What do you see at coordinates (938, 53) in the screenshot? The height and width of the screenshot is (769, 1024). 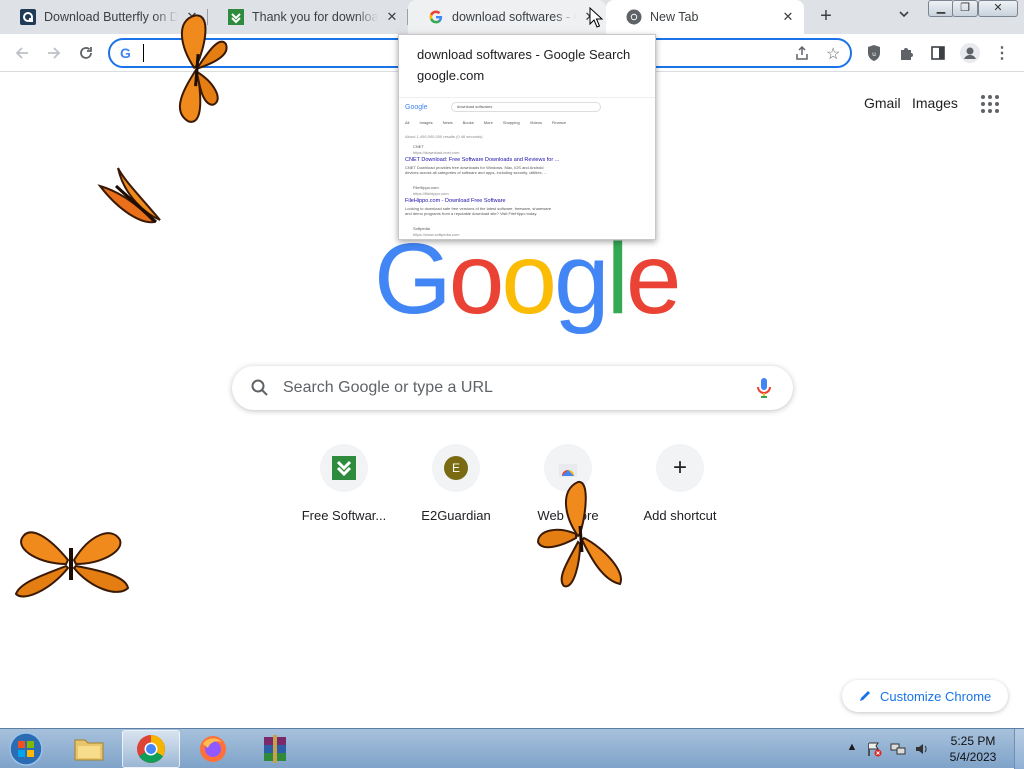 I see `side-panel-icon` at bounding box center [938, 53].